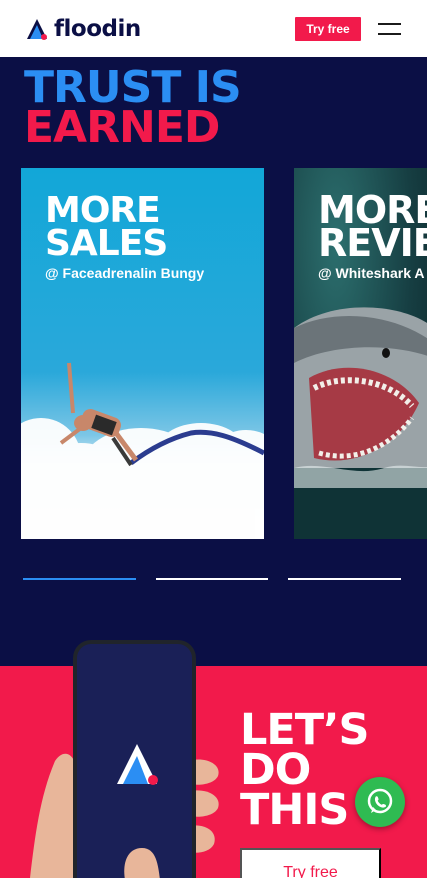 The image size is (427, 878). Describe the element at coordinates (137, 764) in the screenshot. I see `floodin-app-icon` at that location.